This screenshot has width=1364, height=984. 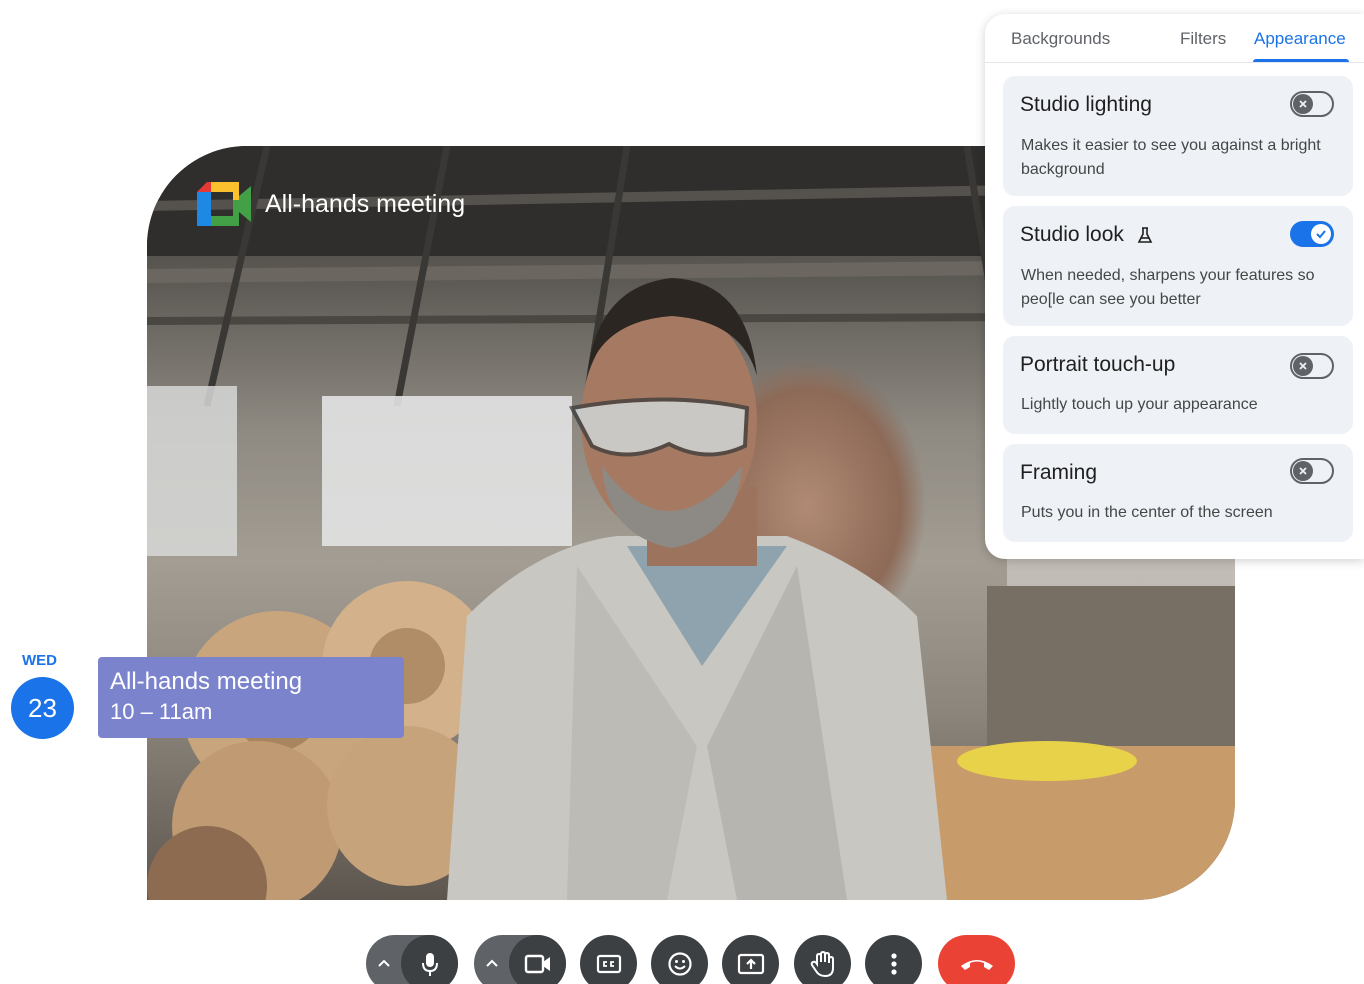 I want to click on effects-tabs: Backgrounds Filters Appearance, so click(x=1174, y=38).